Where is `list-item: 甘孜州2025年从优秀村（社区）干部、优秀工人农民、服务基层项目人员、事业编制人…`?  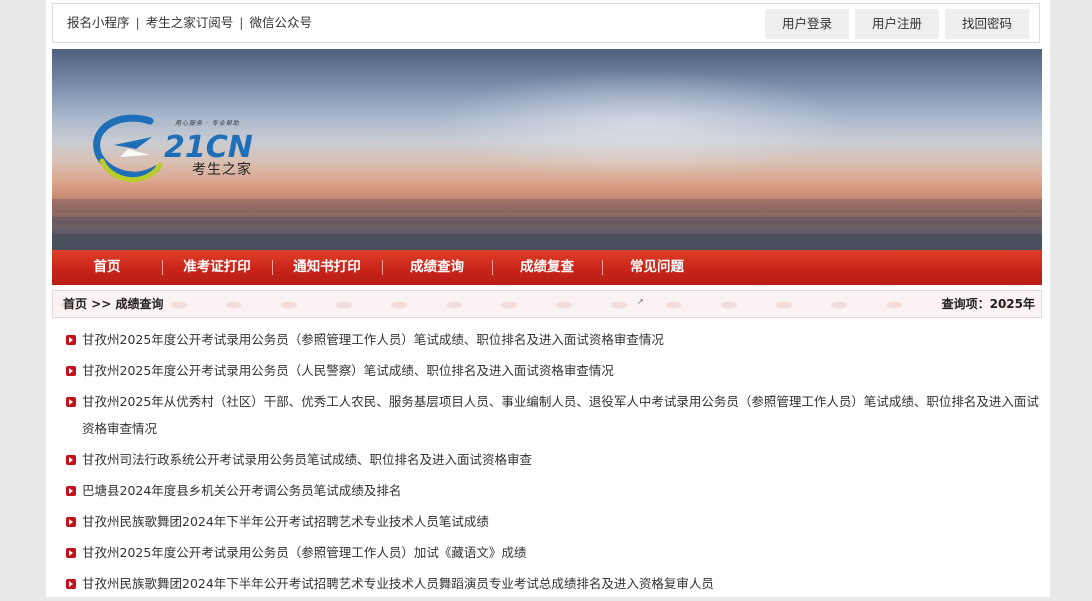
list-item: 甘孜州2025年从优秀村（社区）干部、优秀工人农民、服务基层项目人员、事业编制人… is located at coordinates (552, 415).